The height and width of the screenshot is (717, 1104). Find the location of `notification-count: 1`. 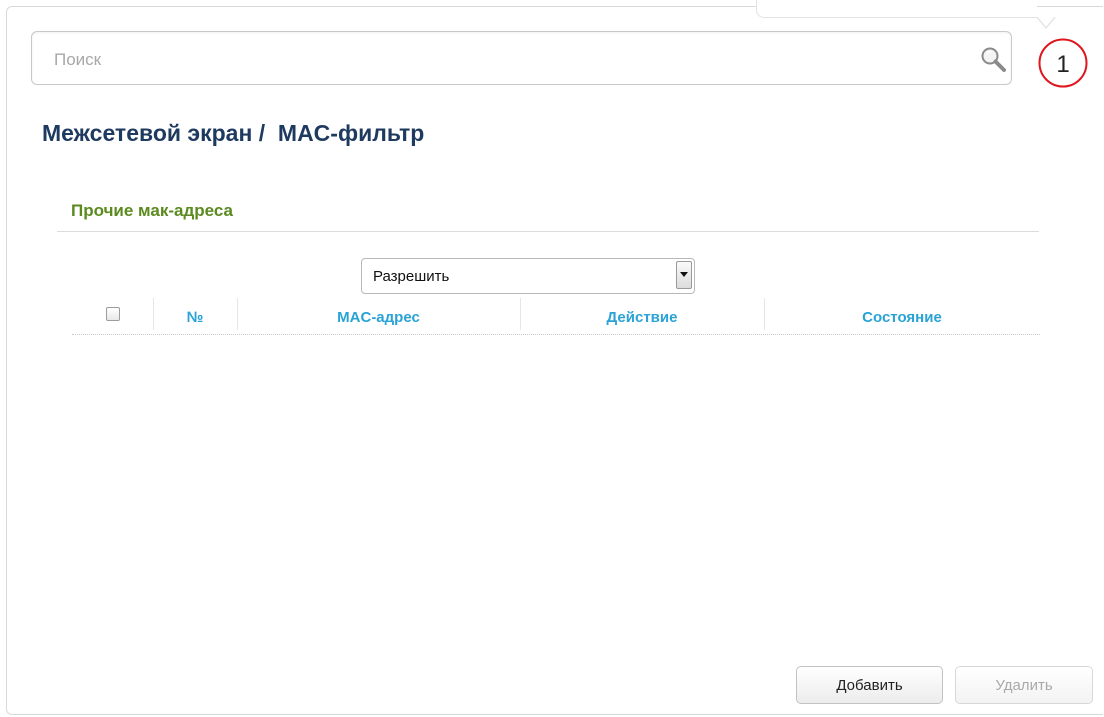

notification-count: 1 is located at coordinates (1062, 64).